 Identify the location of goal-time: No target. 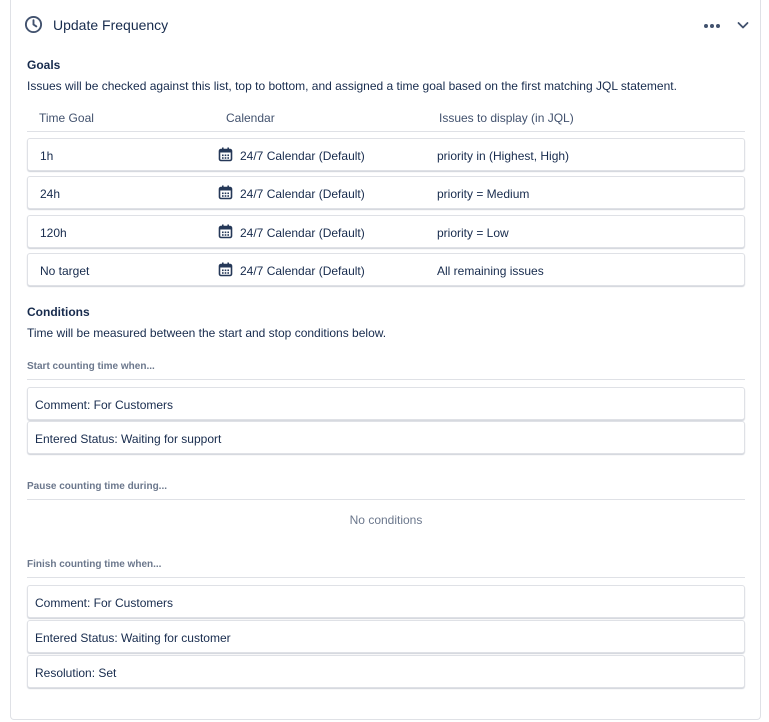
(65, 271).